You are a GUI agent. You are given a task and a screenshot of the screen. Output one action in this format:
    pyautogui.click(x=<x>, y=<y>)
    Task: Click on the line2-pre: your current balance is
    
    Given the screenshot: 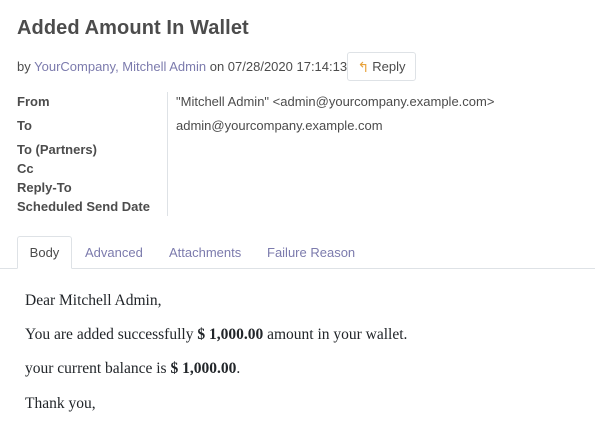 What is the action you would take?
    pyautogui.click(x=96, y=368)
    